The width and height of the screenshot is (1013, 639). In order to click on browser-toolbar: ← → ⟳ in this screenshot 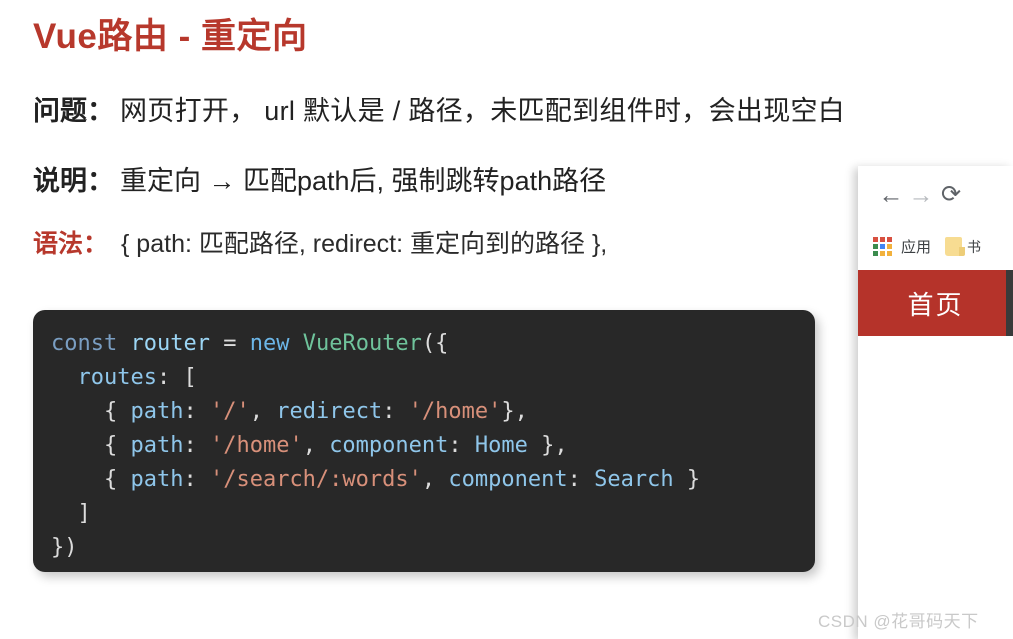, I will do `click(935, 195)`.